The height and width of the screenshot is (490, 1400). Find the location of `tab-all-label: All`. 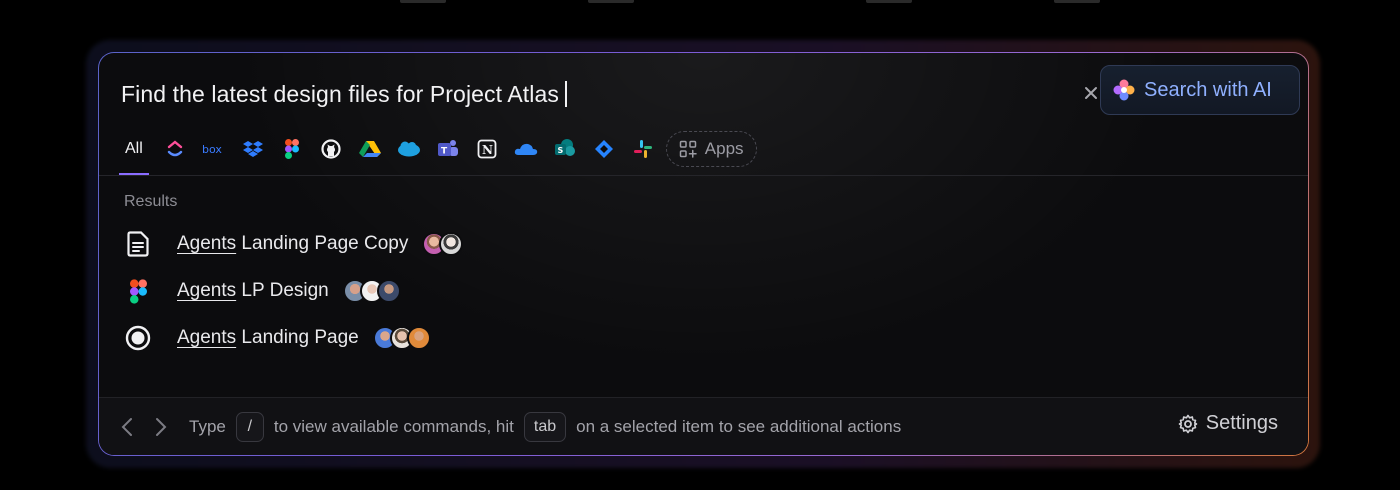

tab-all-label: All is located at coordinates (134, 148).